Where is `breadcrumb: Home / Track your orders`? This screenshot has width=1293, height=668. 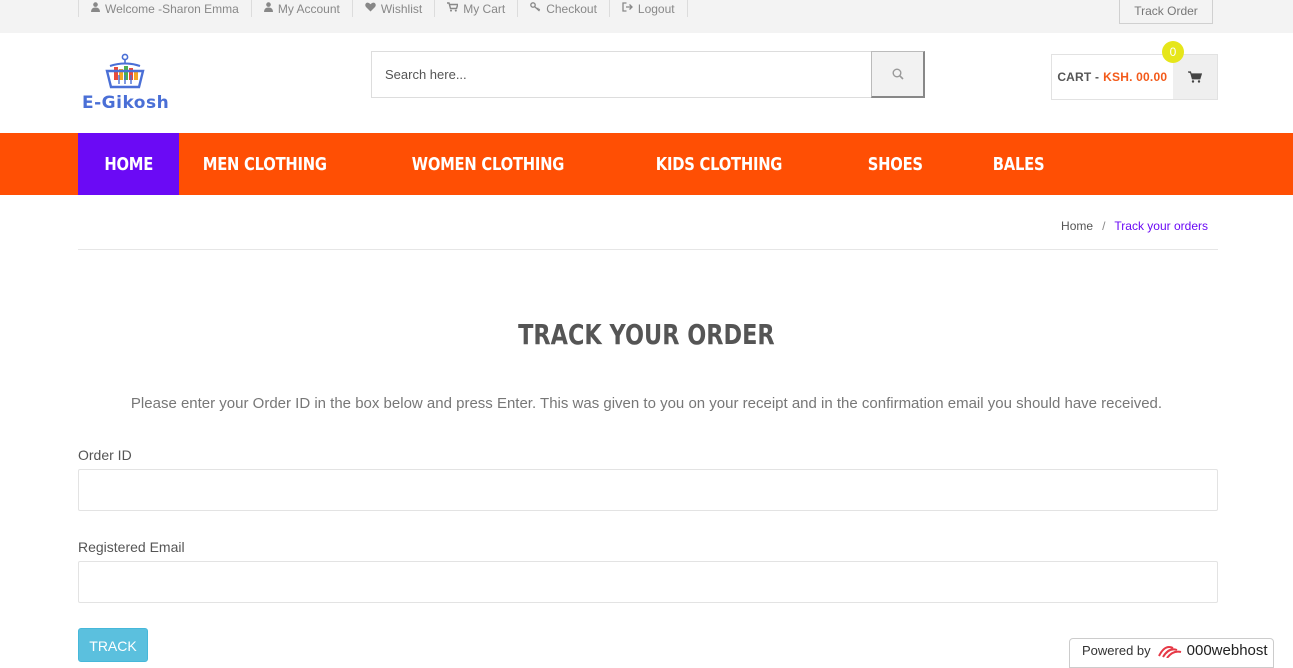 breadcrumb: Home / Track your orders is located at coordinates (1134, 226).